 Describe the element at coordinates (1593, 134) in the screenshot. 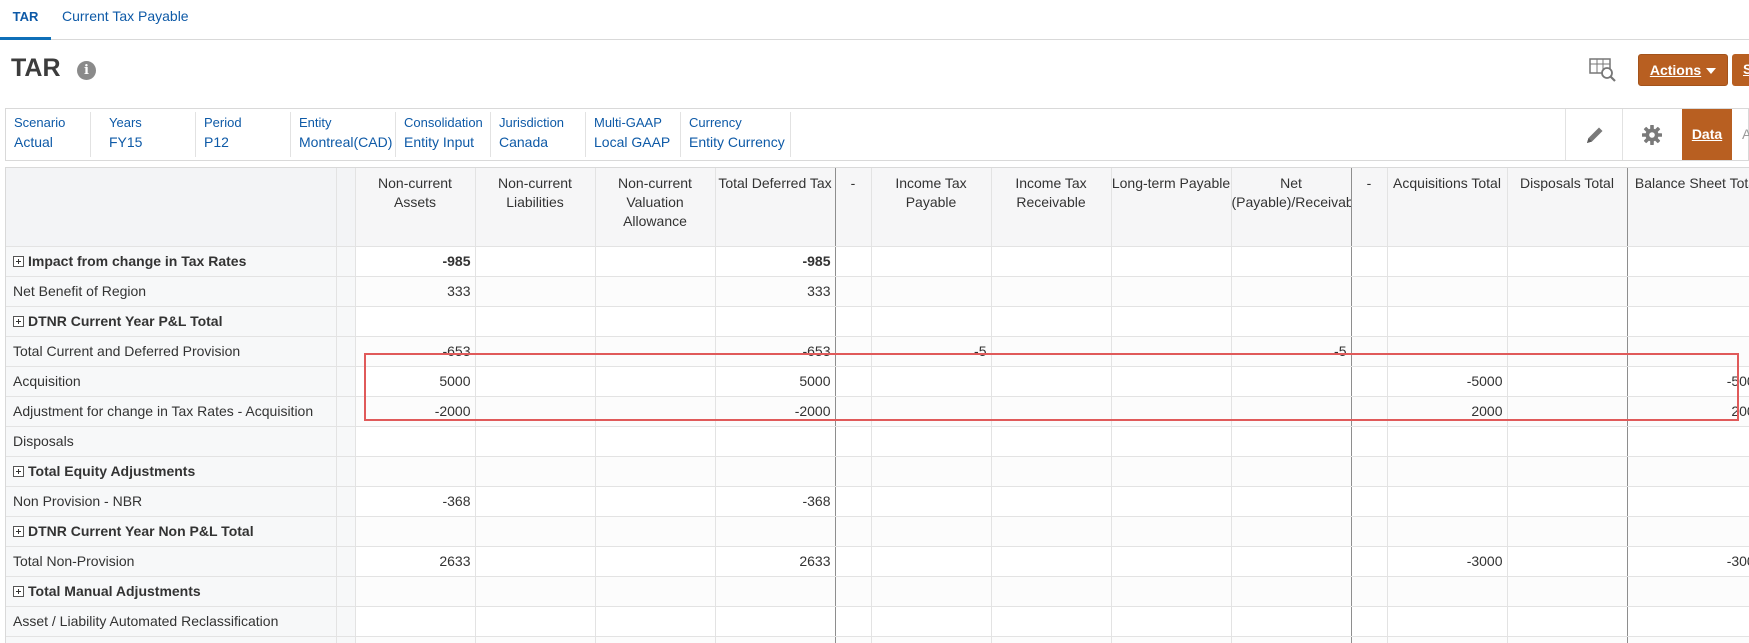

I see `edit-button` at that location.